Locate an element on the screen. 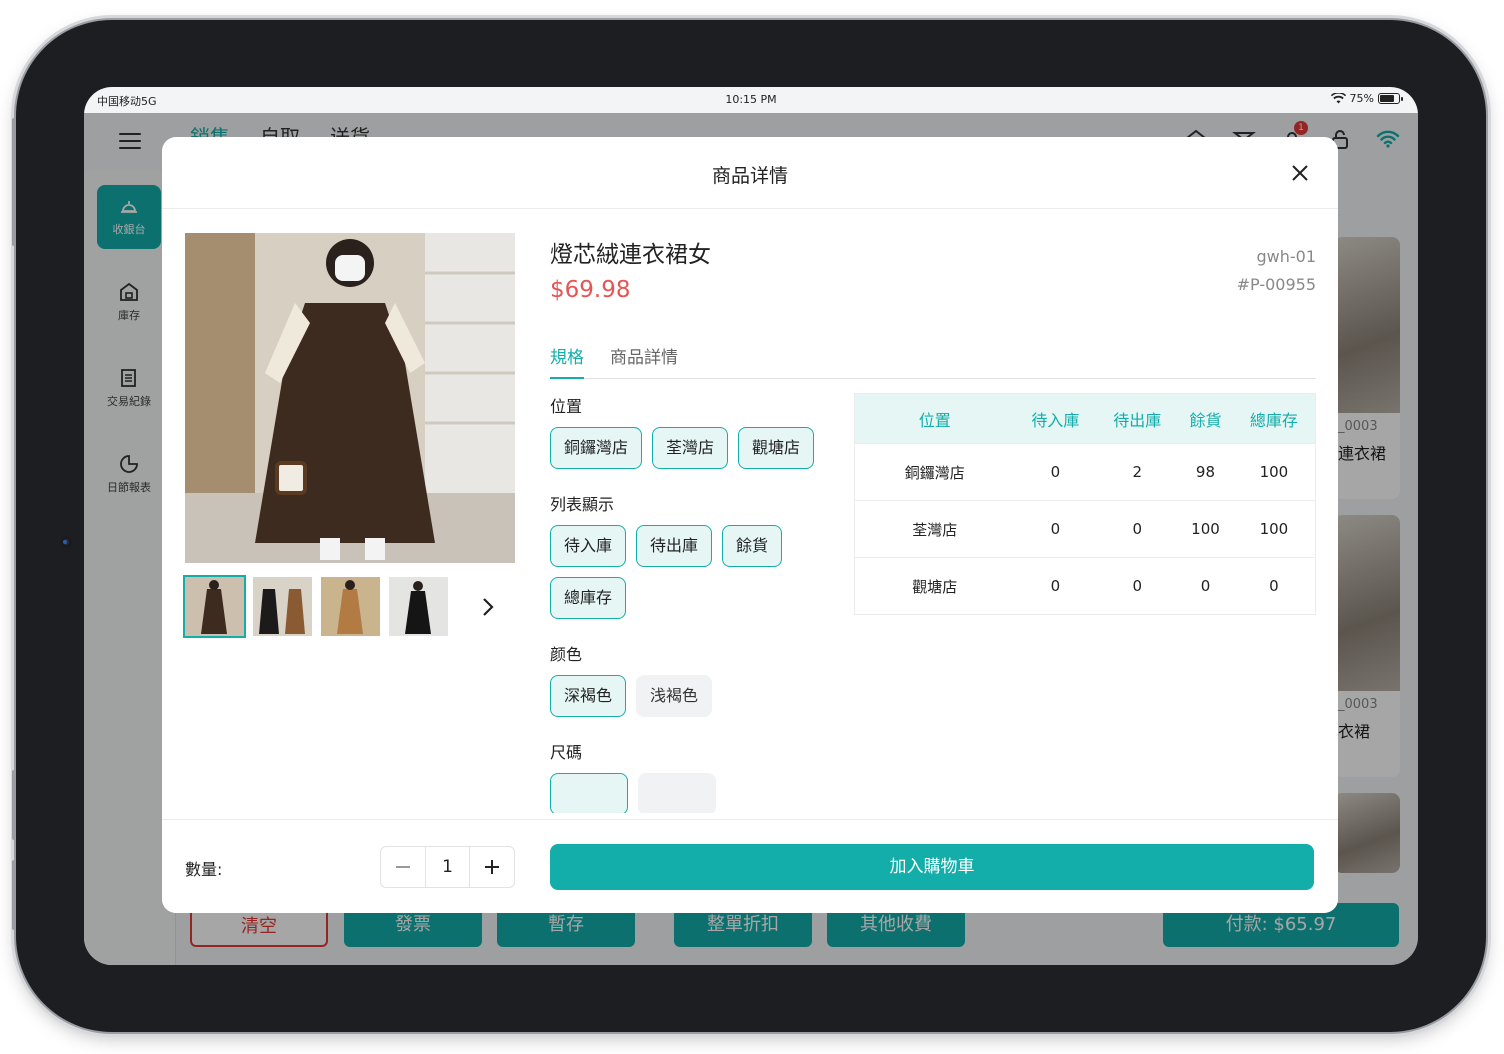  battery-percent: 75% is located at coordinates (1361, 98).